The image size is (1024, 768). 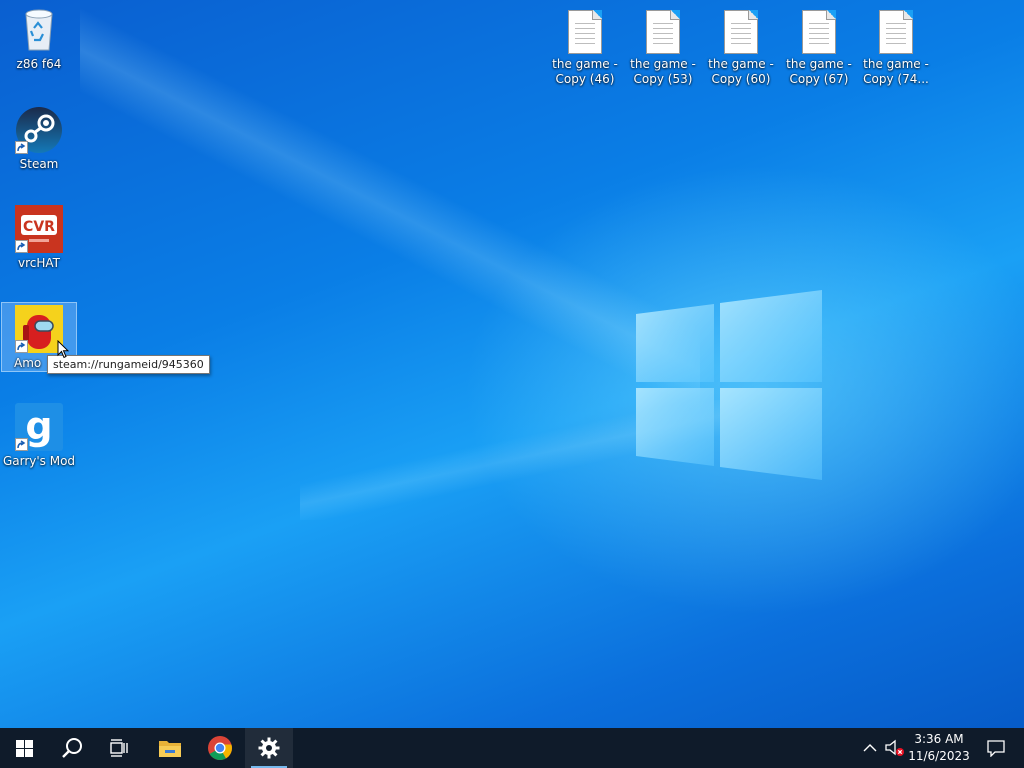 I want to click on gear-icon, so click(x=269, y=748).